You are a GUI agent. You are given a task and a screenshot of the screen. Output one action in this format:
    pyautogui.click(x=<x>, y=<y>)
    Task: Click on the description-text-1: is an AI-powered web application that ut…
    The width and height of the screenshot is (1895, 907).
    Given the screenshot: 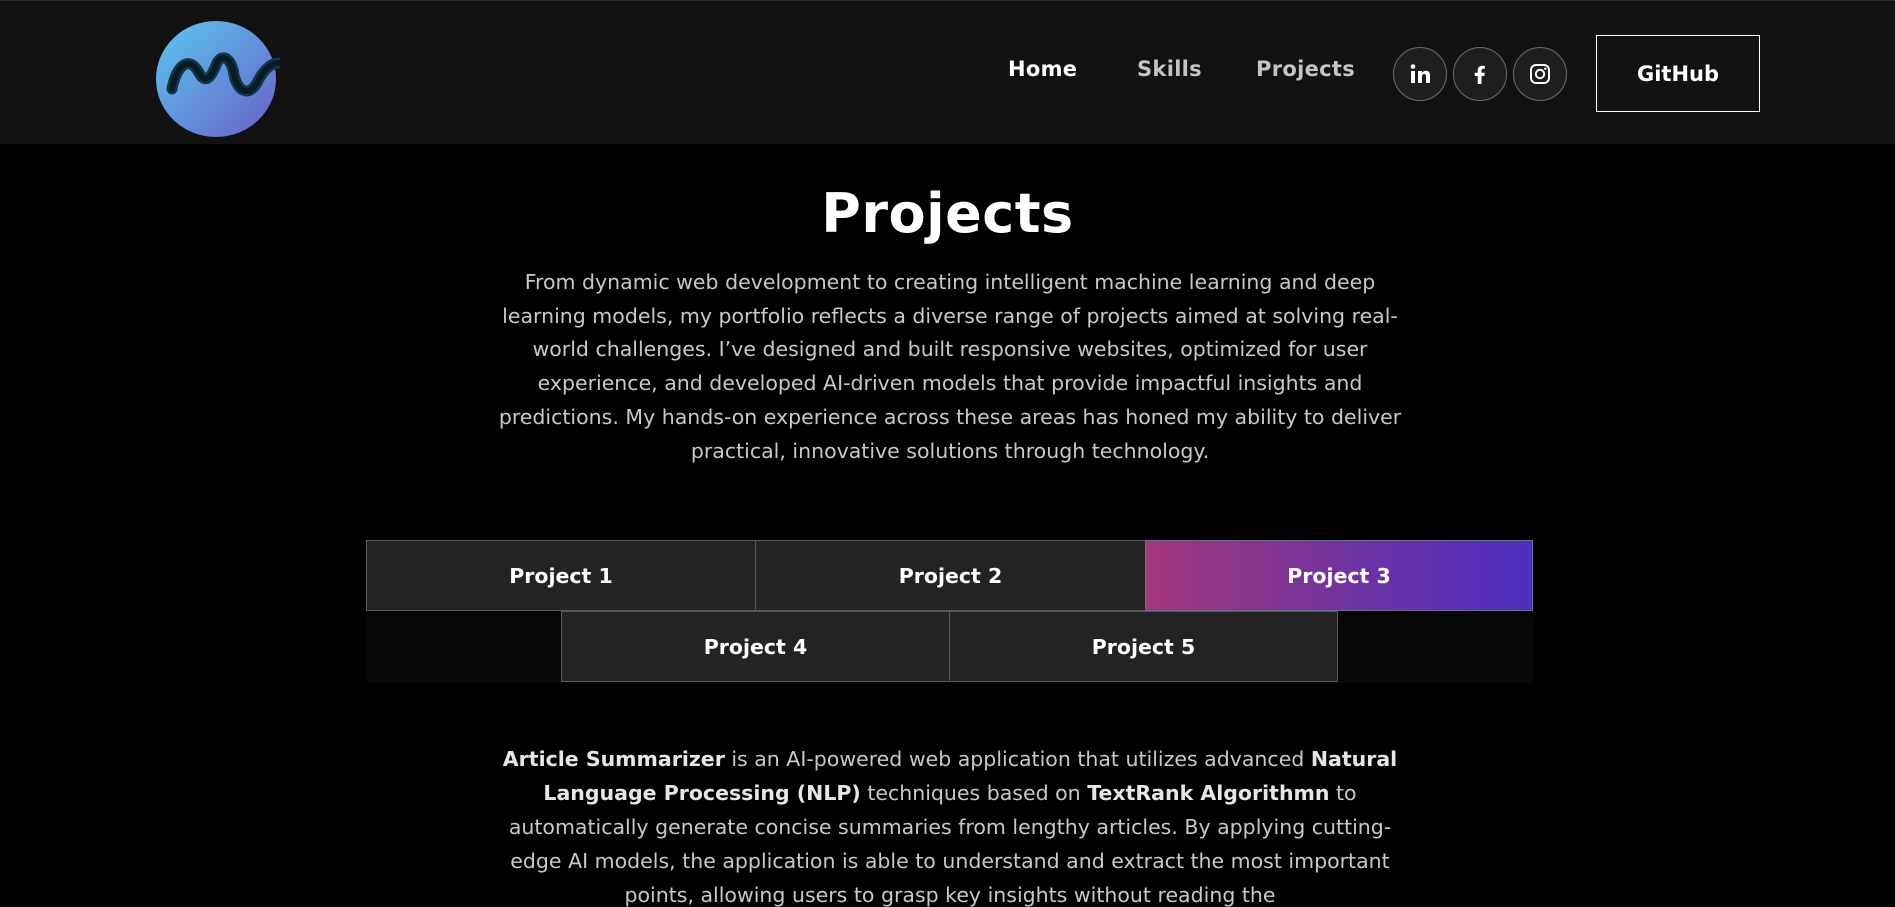 What is the action you would take?
    pyautogui.click(x=1017, y=759)
    